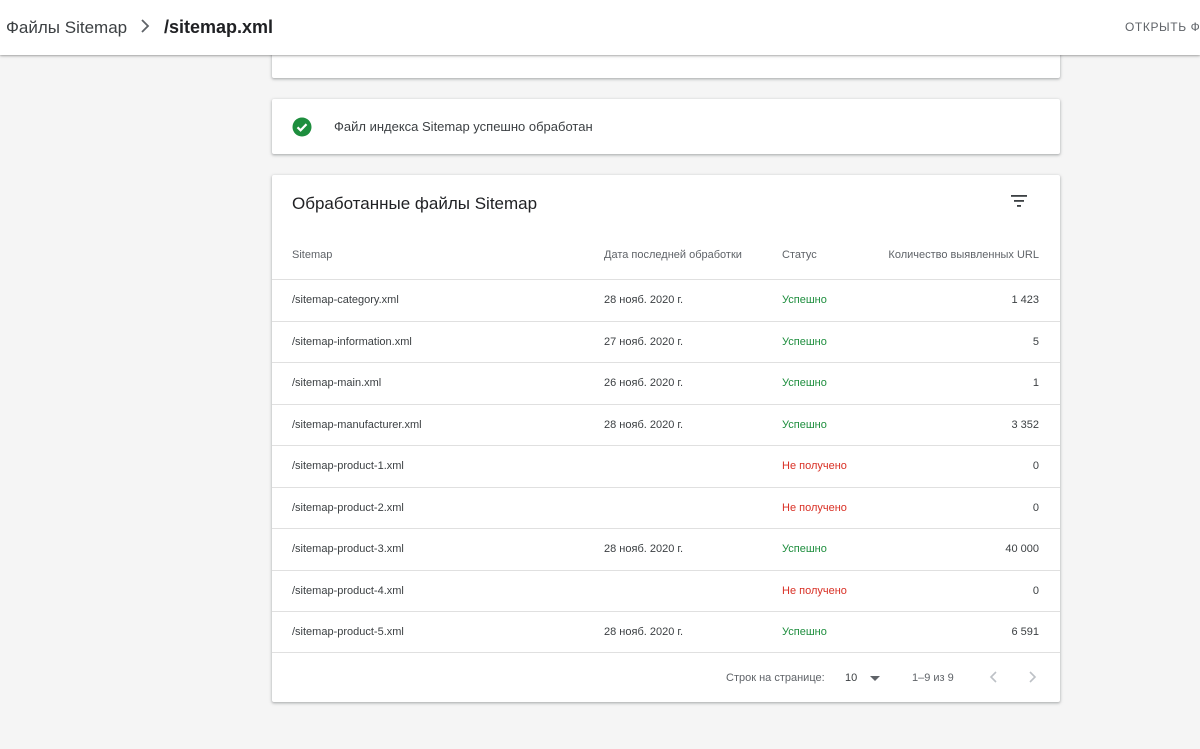 The image size is (1200, 749). I want to click on table-title: Обработанные файлы Sitemap, so click(415, 203).